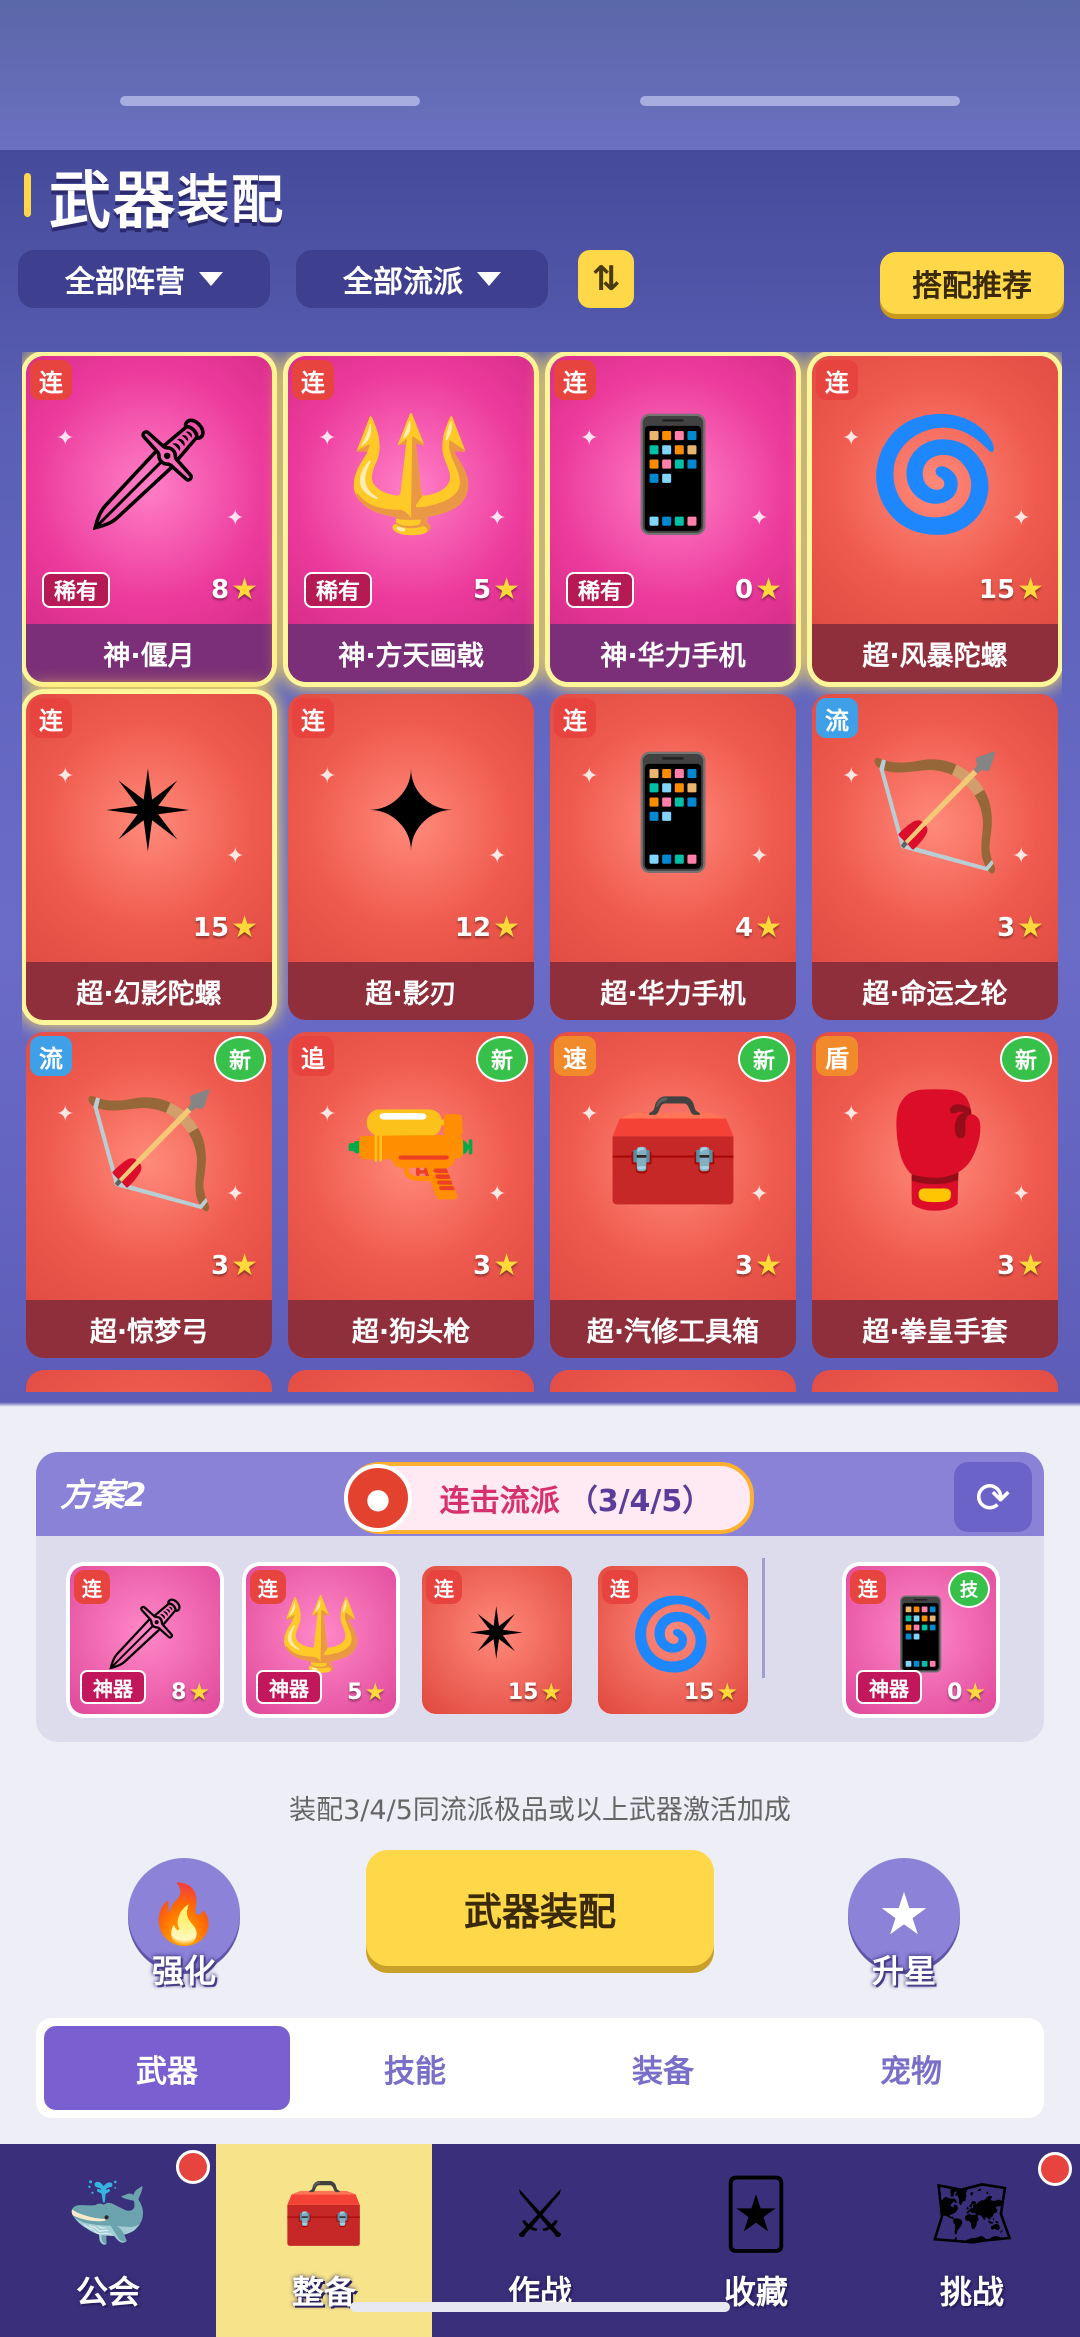 This screenshot has width=1080, height=2337. Describe the element at coordinates (231, 200) in the screenshot. I see `page-title-part-b: 装配` at that location.